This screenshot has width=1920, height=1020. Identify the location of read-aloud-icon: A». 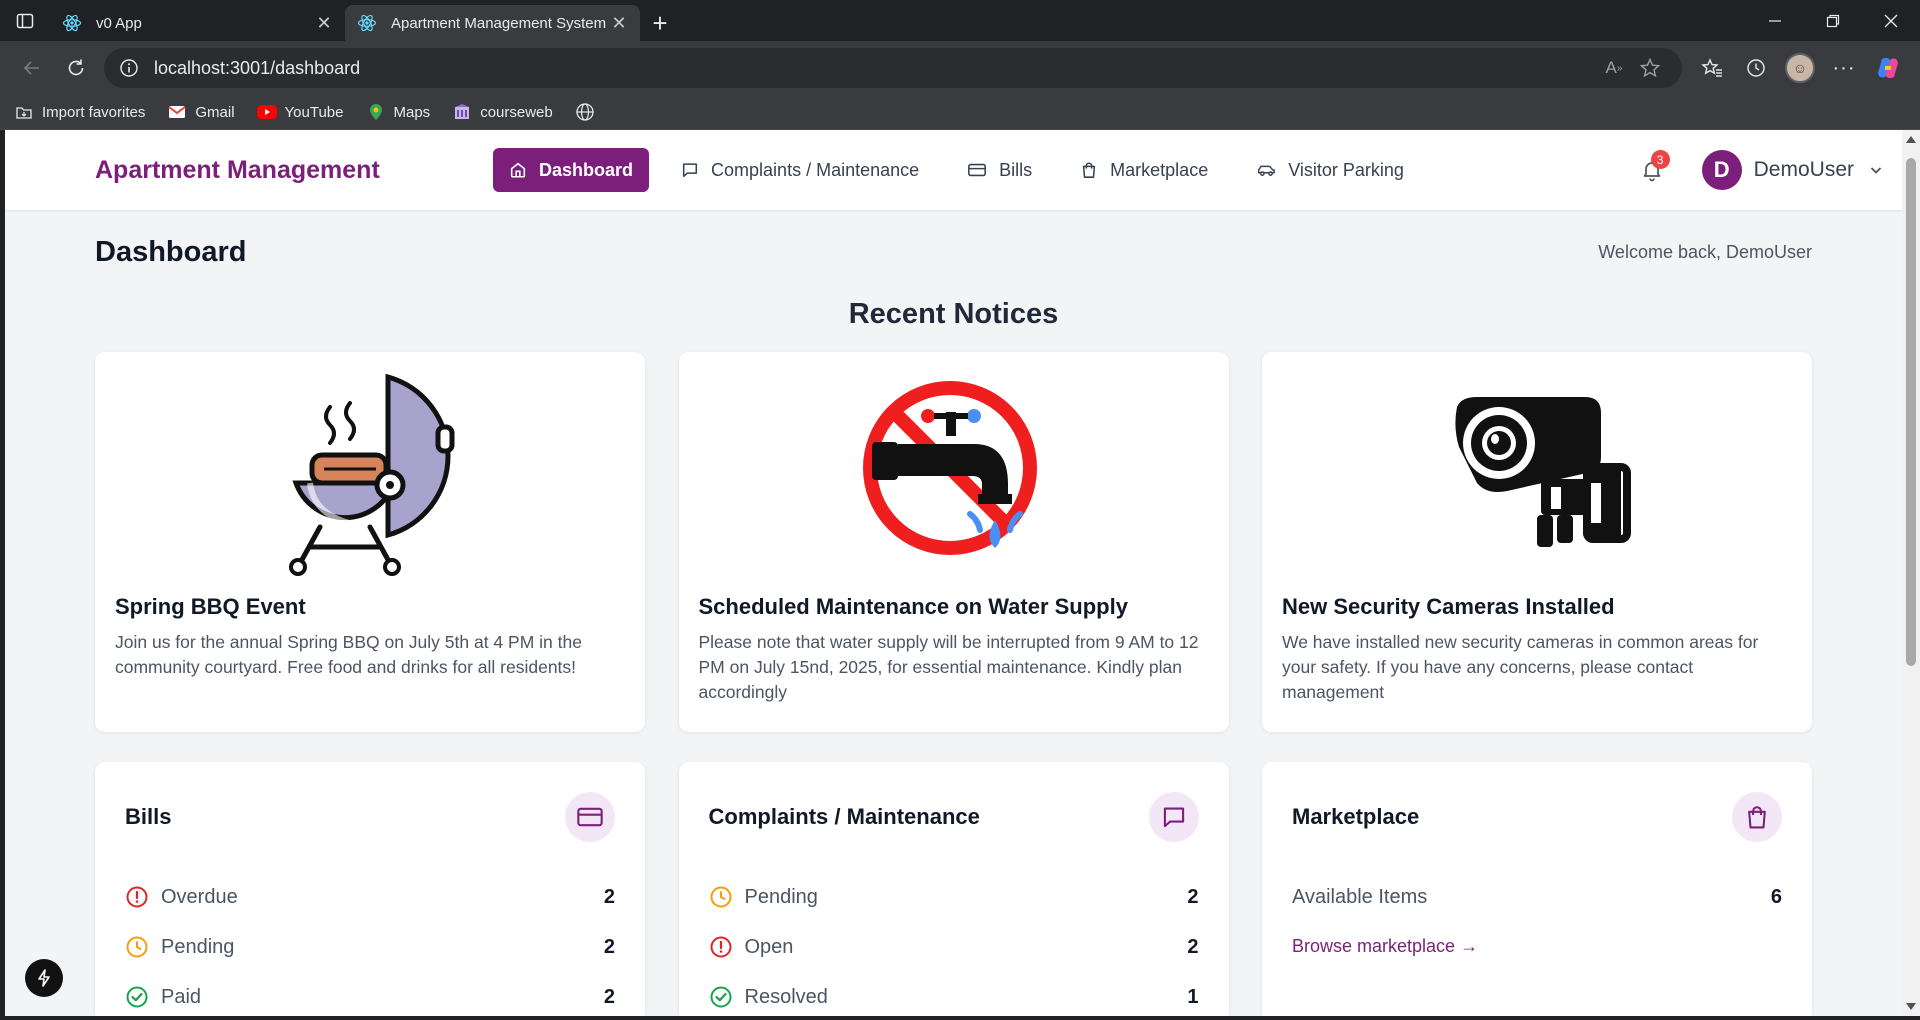
(1614, 68).